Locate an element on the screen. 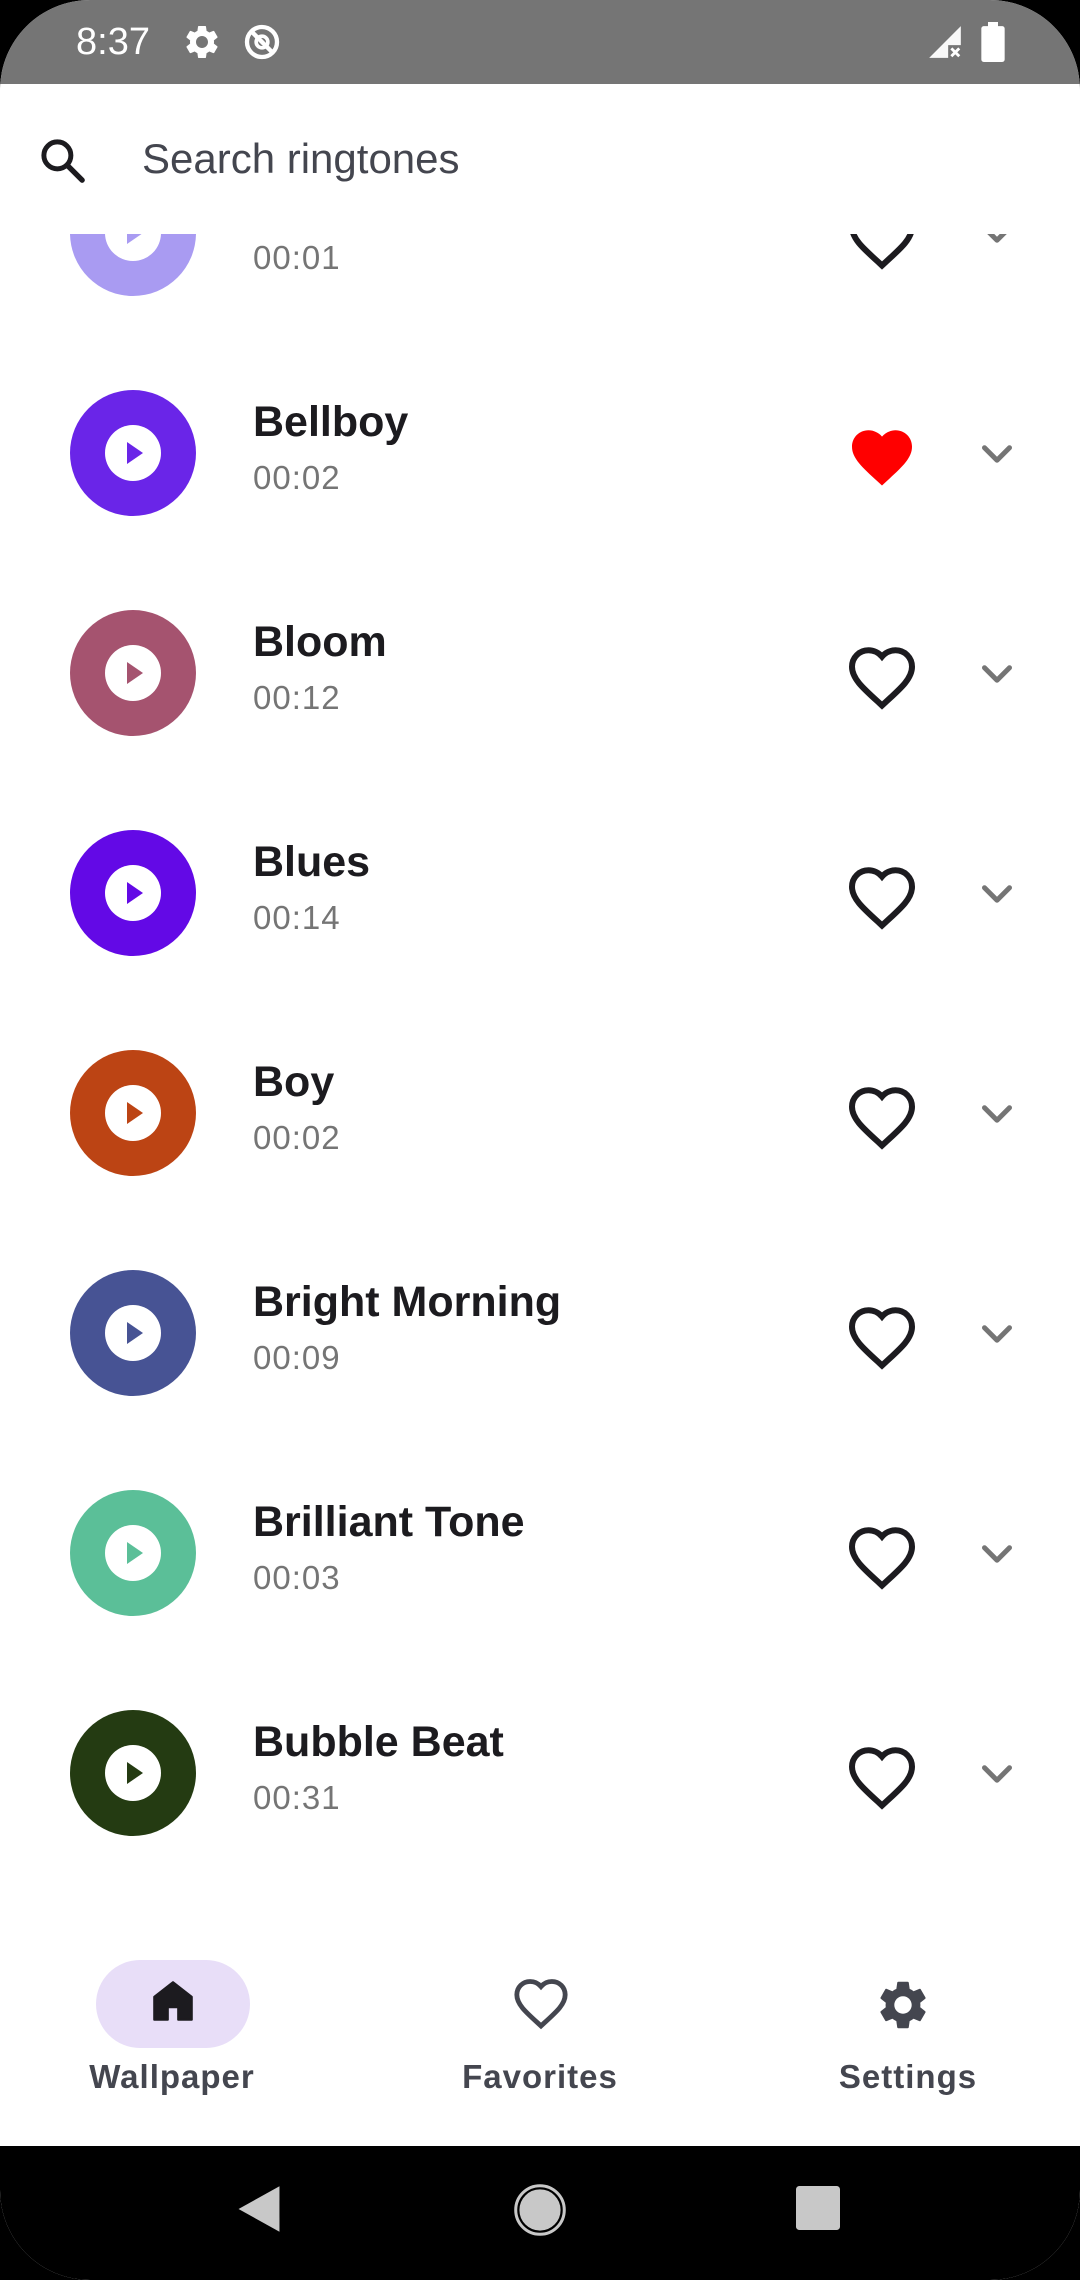  ringtone-row: 00:01 is located at coordinates (540, 289).